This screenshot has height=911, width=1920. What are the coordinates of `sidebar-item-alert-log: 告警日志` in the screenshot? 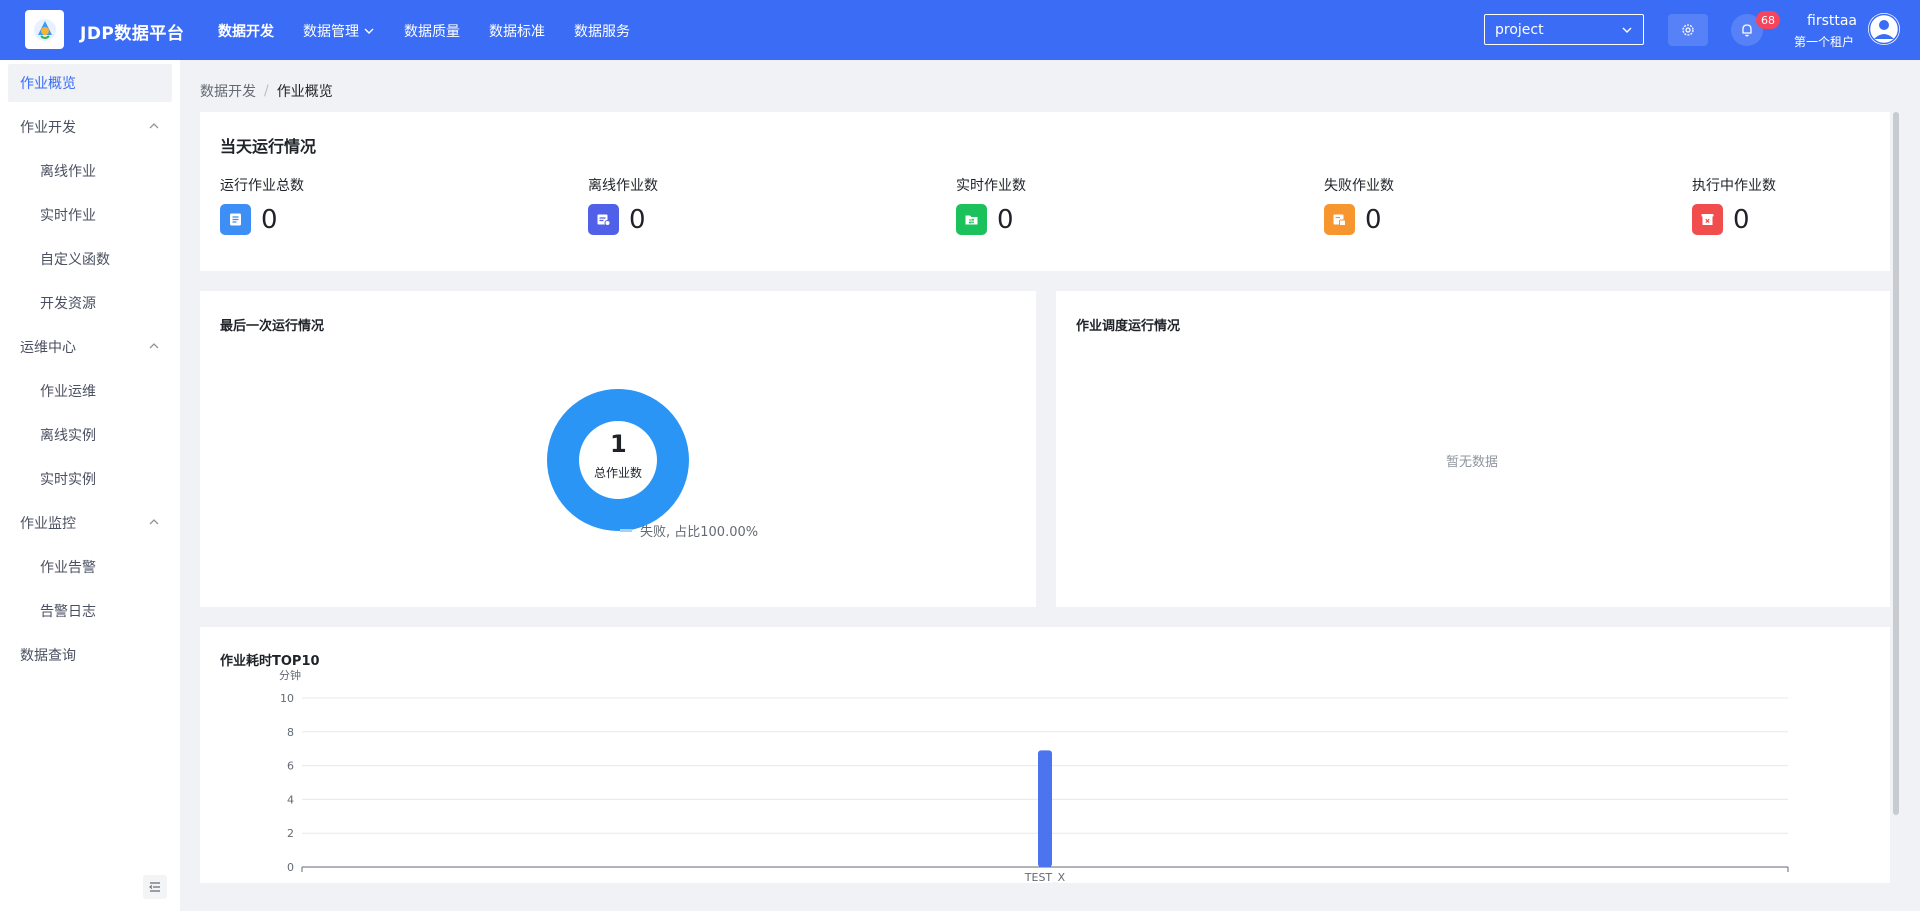 It's located at (90, 611).